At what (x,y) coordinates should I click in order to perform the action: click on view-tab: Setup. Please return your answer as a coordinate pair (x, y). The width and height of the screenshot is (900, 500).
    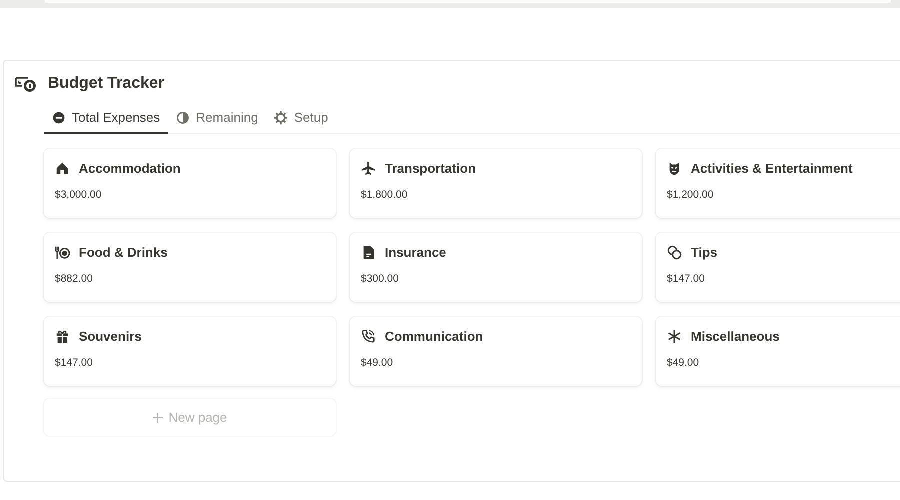
    Looking at the image, I should click on (301, 120).